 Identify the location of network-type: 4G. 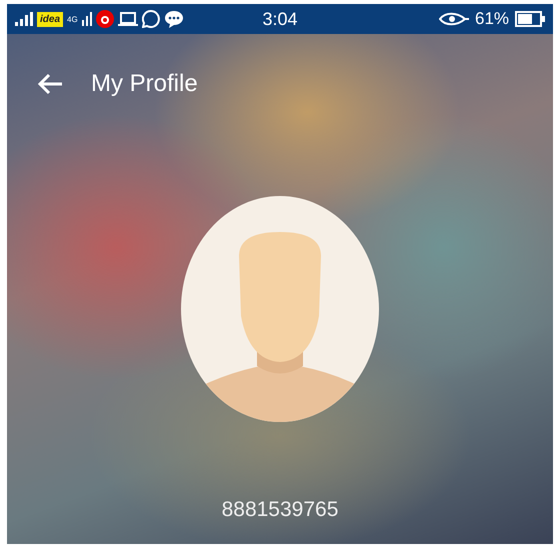
(72, 19).